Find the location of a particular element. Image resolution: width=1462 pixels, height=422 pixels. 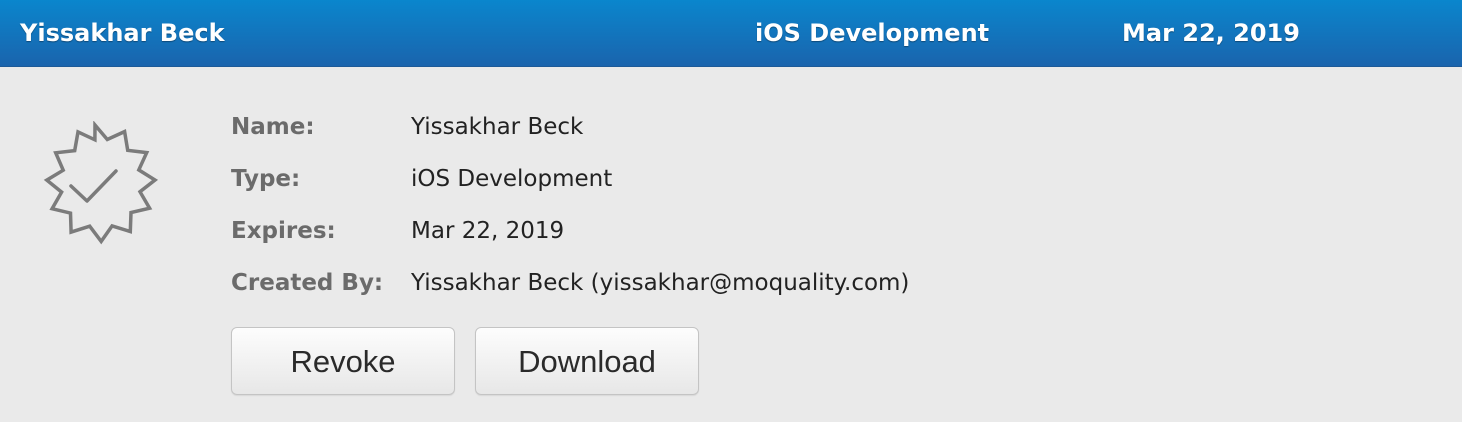

created-by-label: Created By: is located at coordinates (307, 283).